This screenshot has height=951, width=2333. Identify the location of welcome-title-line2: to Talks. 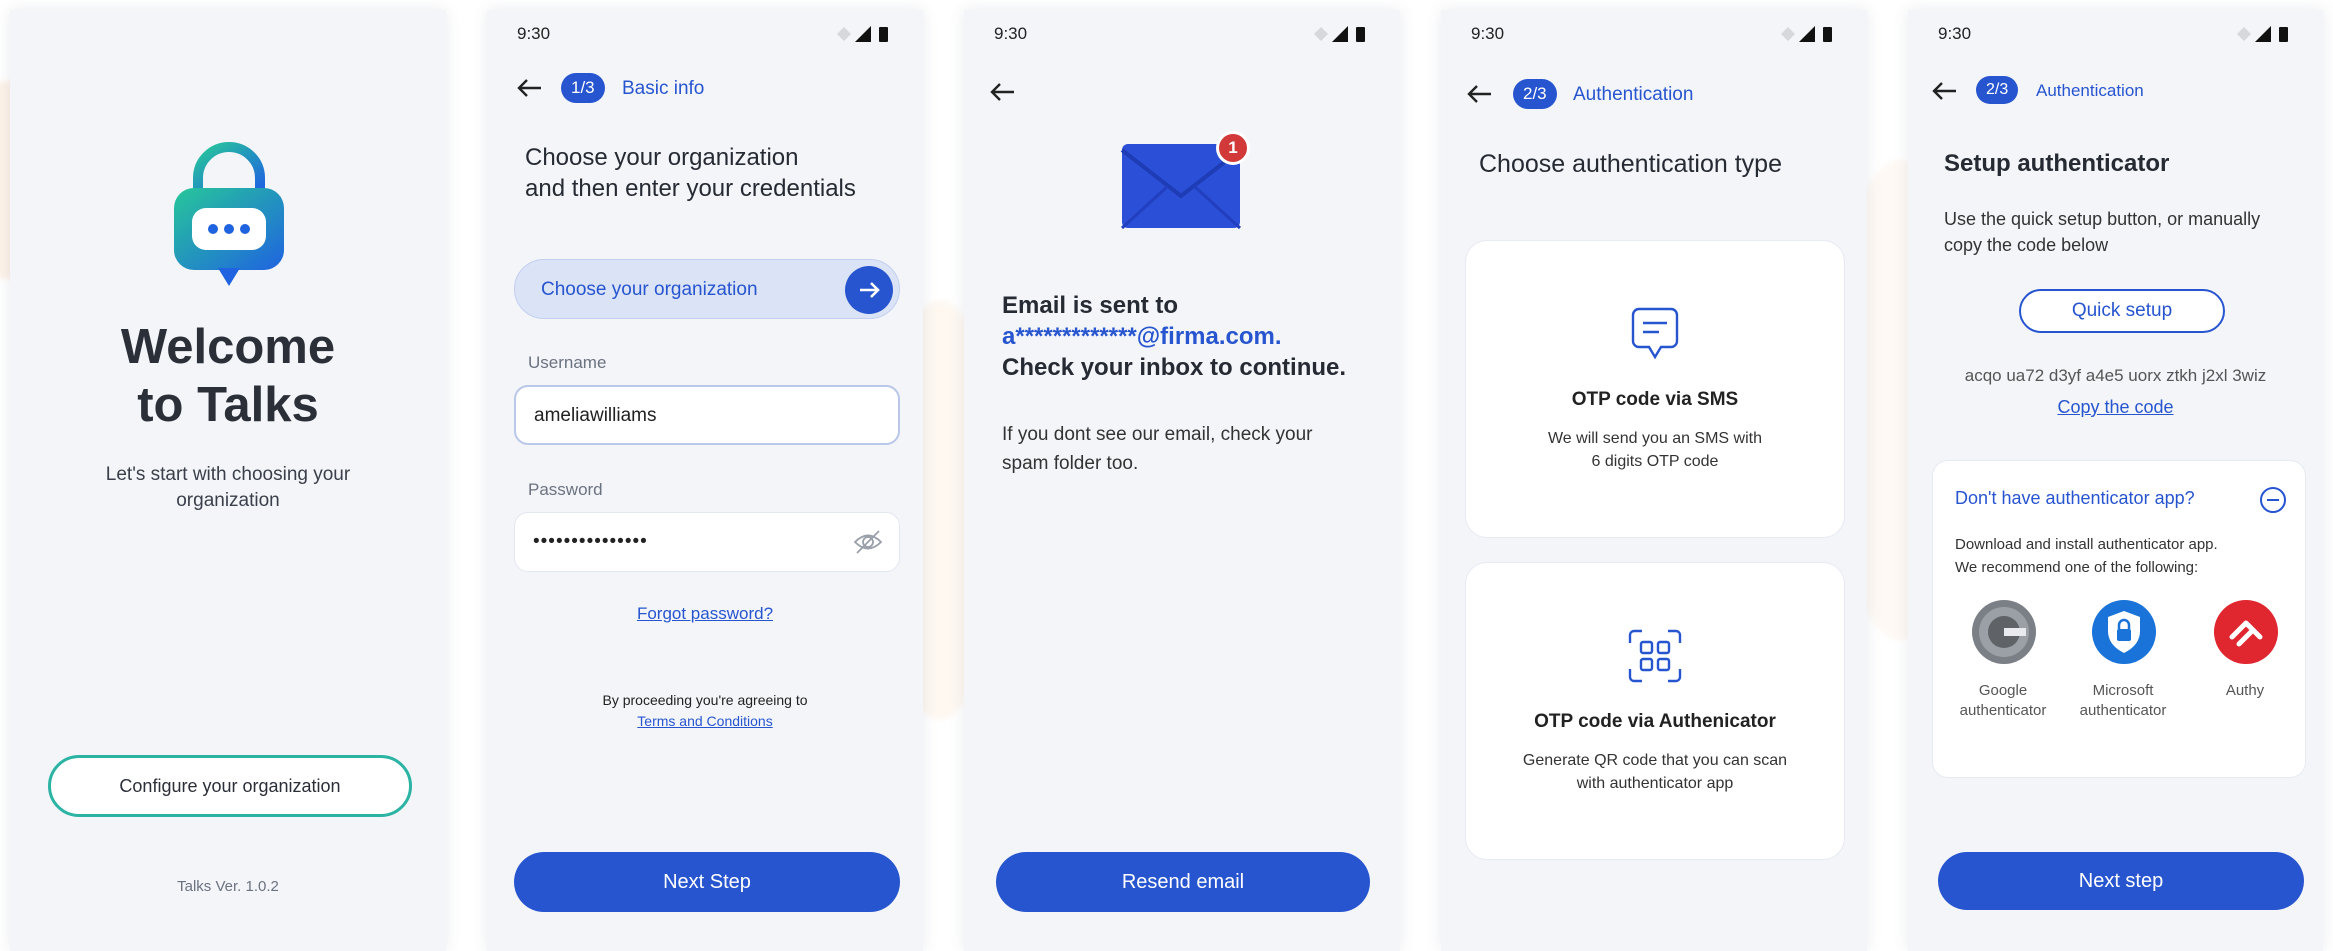
(228, 405).